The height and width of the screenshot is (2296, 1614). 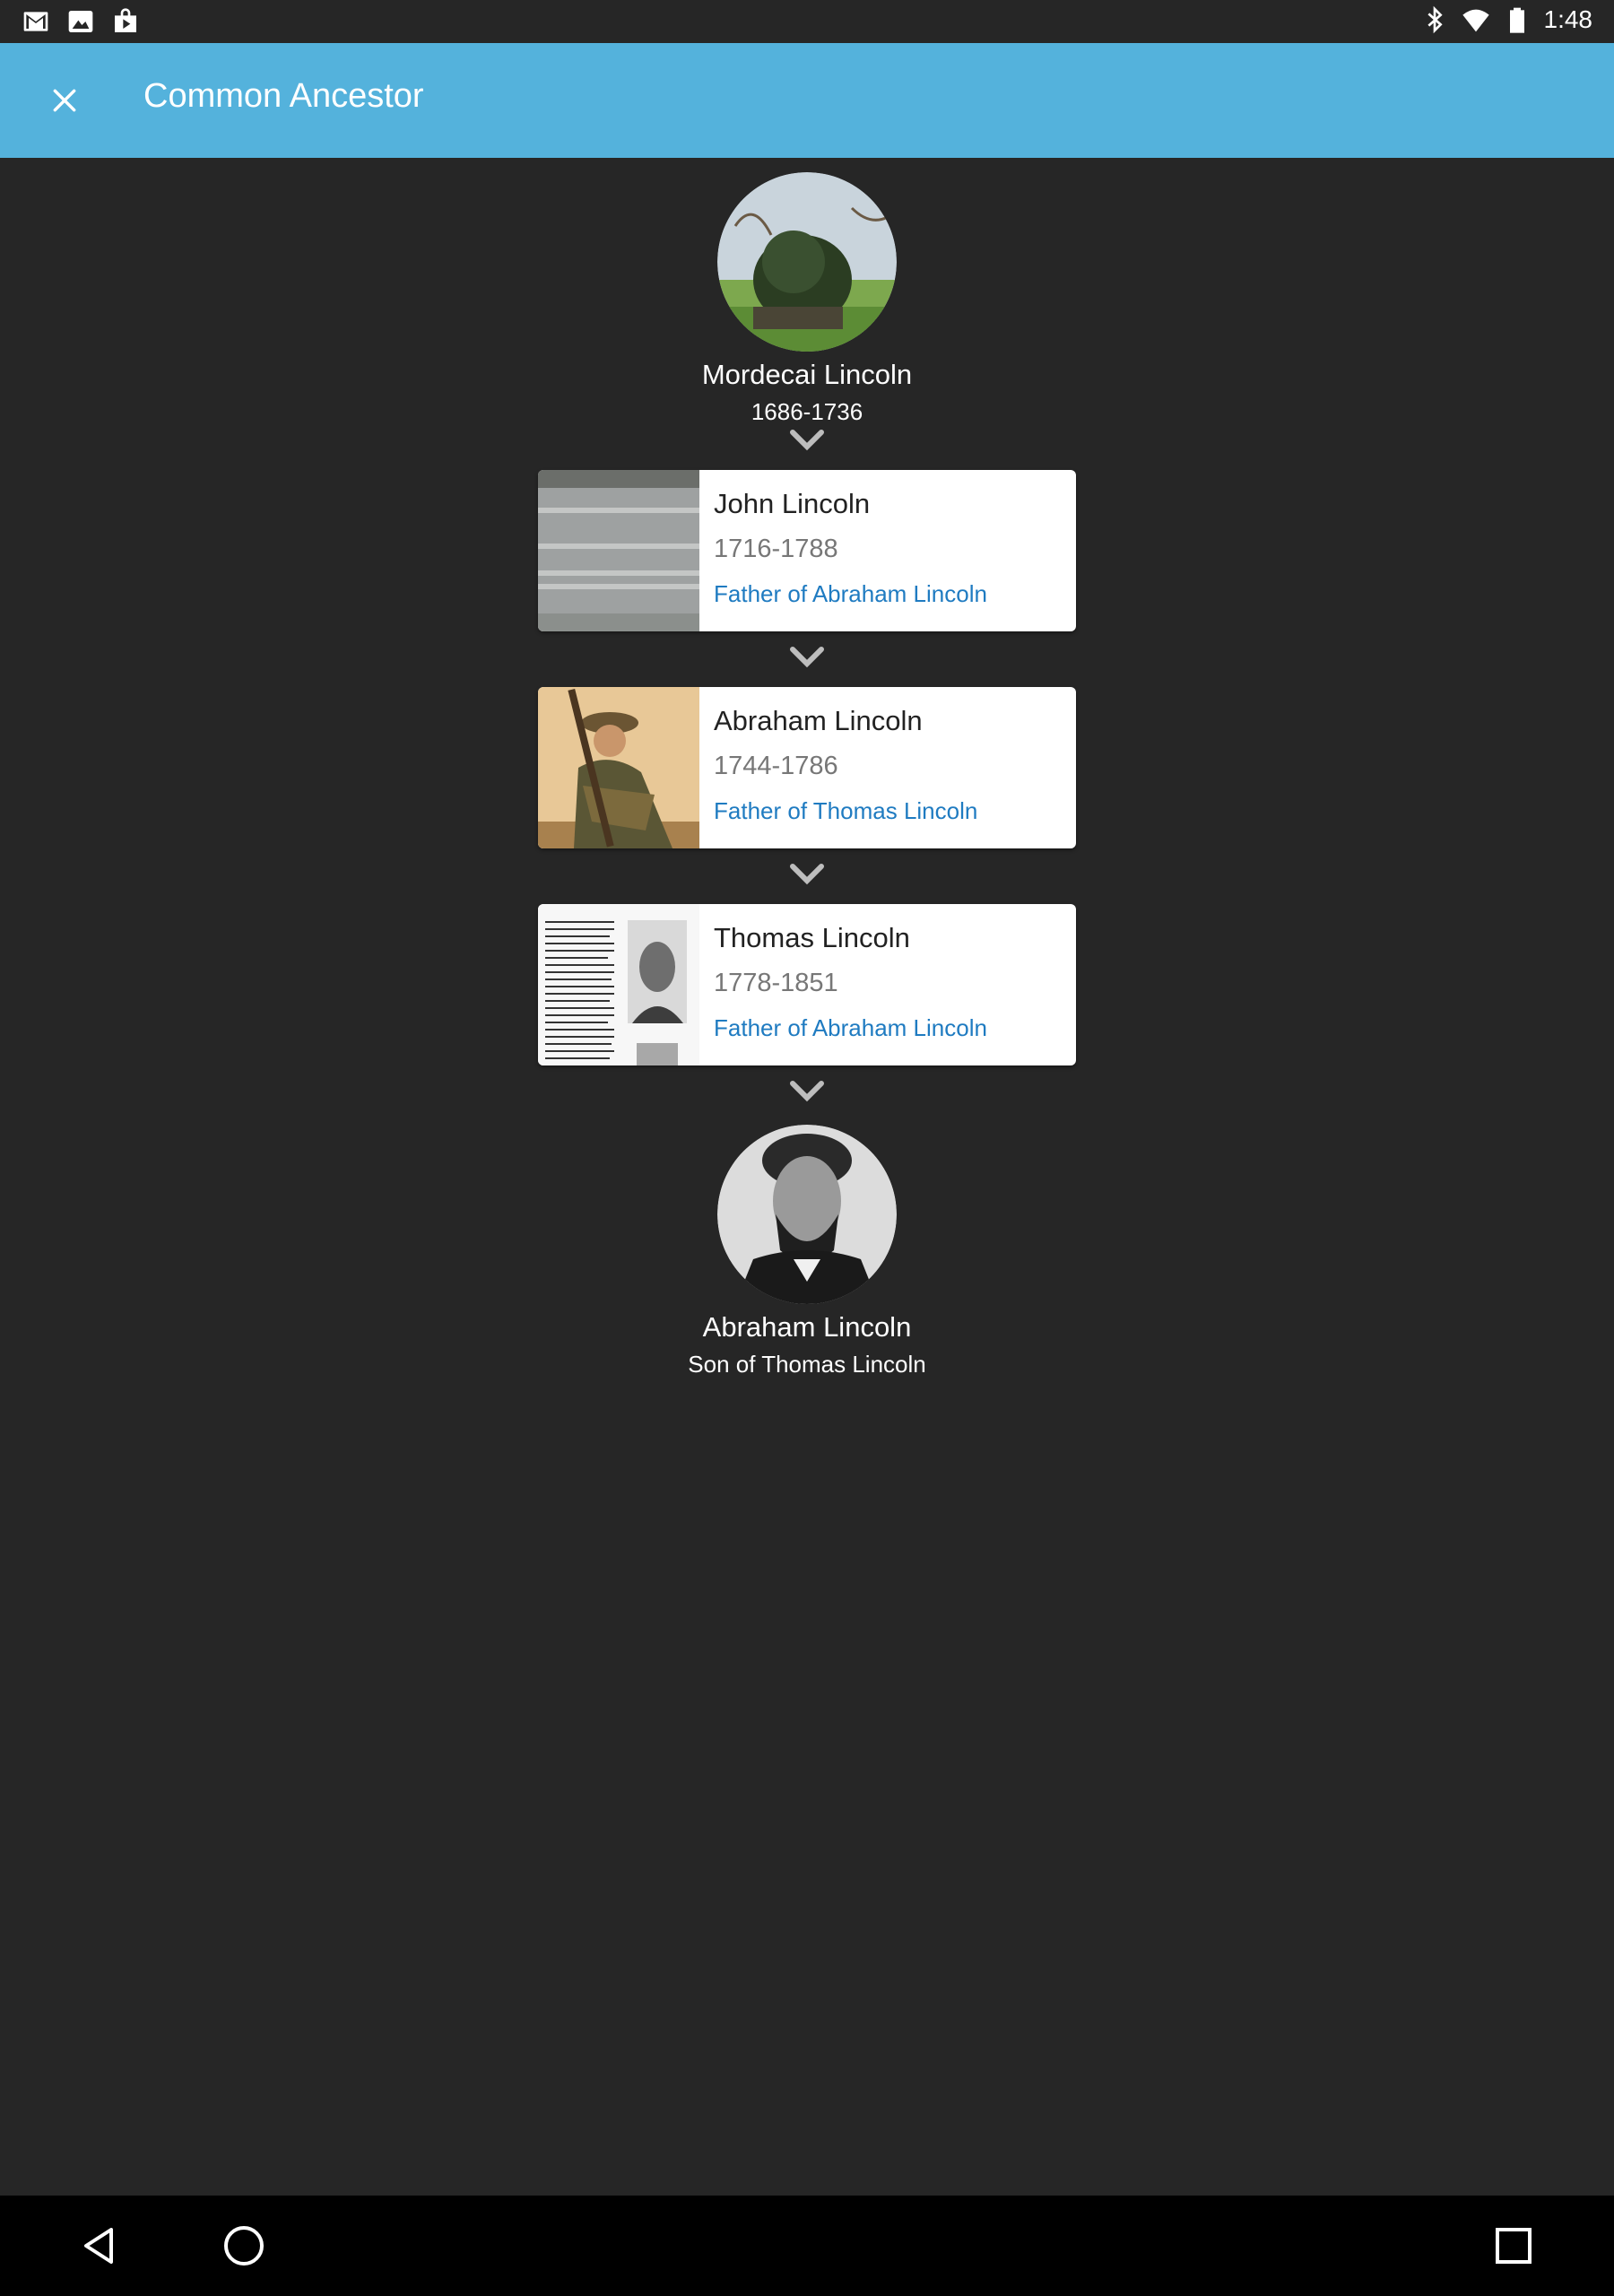 What do you see at coordinates (100, 2246) in the screenshot?
I see `back-icon` at bounding box center [100, 2246].